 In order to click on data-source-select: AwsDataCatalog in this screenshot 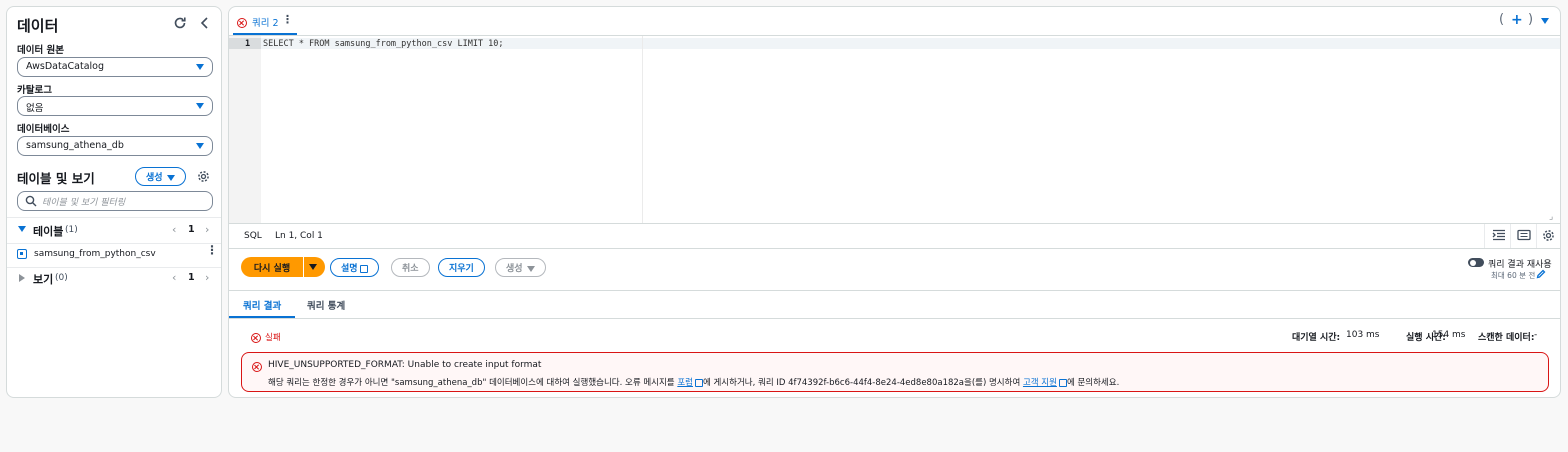, I will do `click(115, 67)`.